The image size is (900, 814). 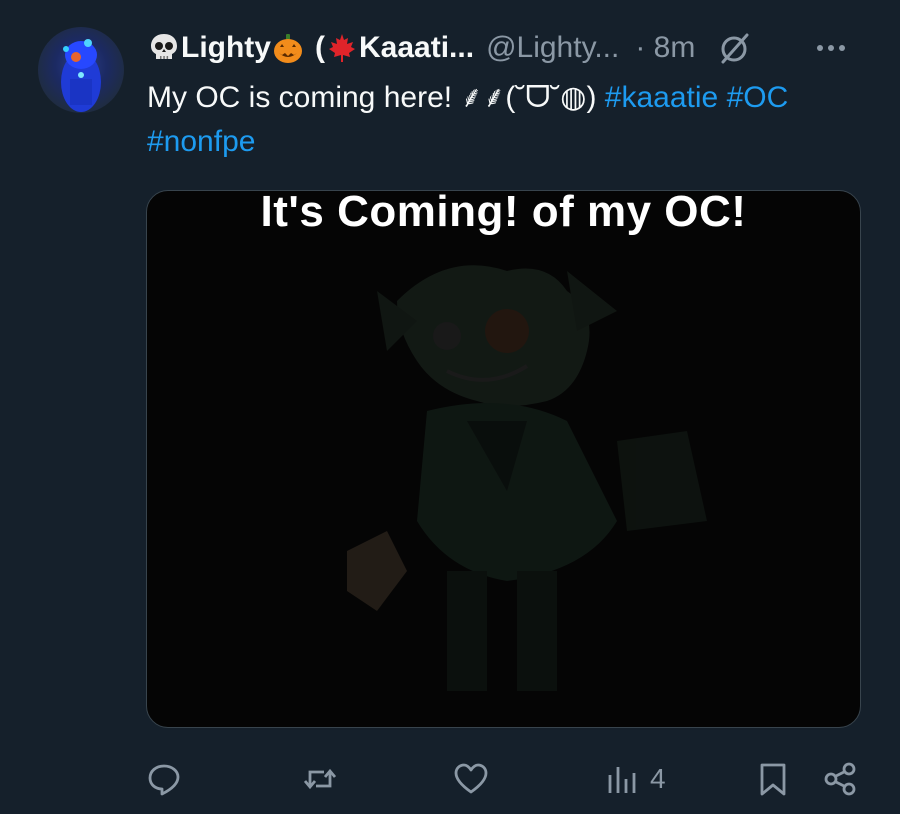 I want to click on avatar, so click(x=81, y=70).